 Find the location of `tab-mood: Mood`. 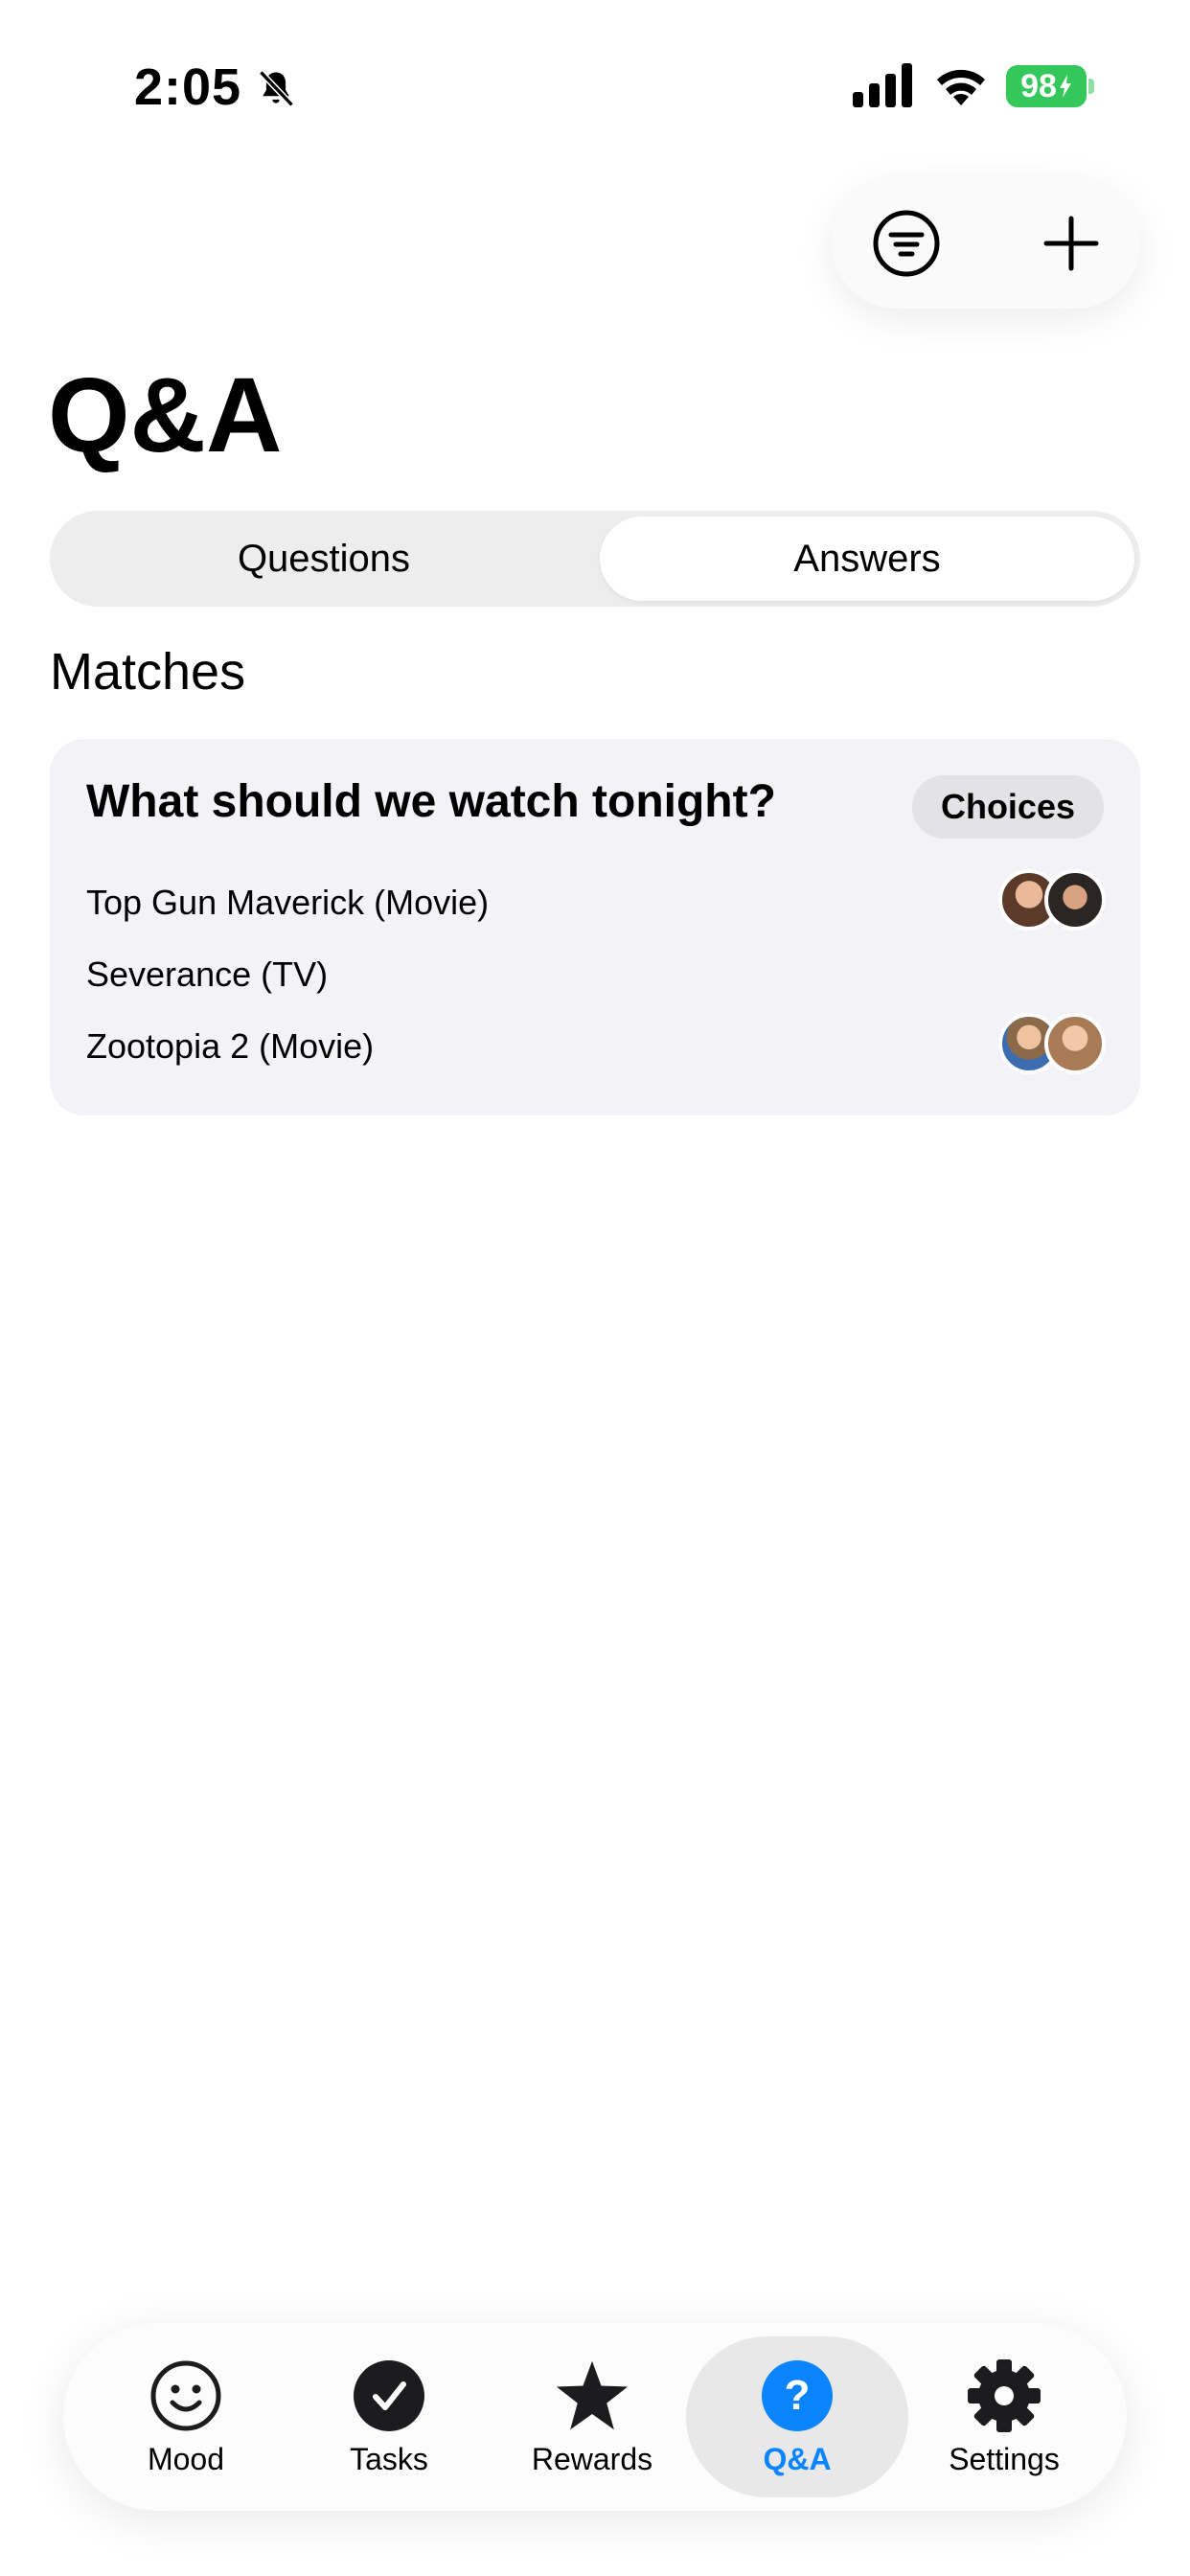

tab-mood: Mood is located at coordinates (186, 2417).